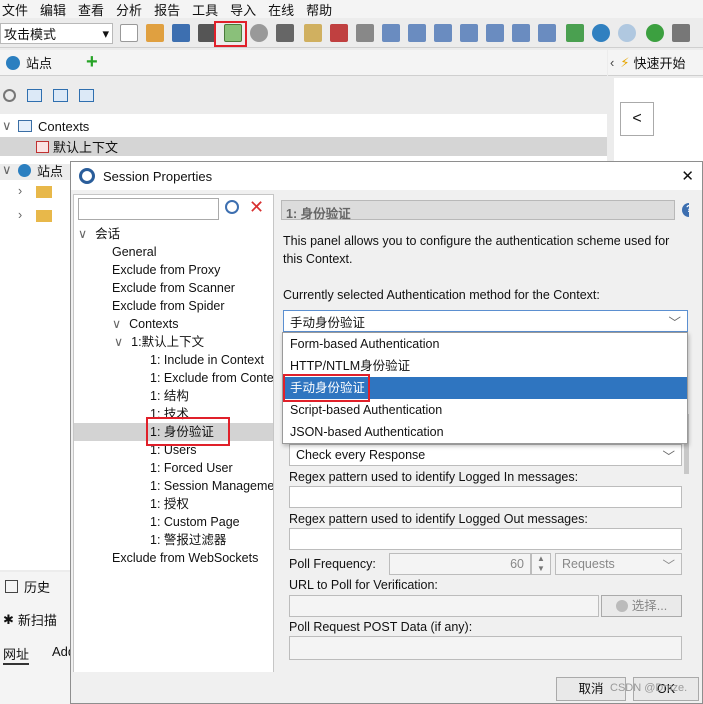  What do you see at coordinates (351, 9) in the screenshot?
I see `menu-bar: 文件 编辑 查看 分析 报告 工具 导入 在线 帮助` at bounding box center [351, 9].